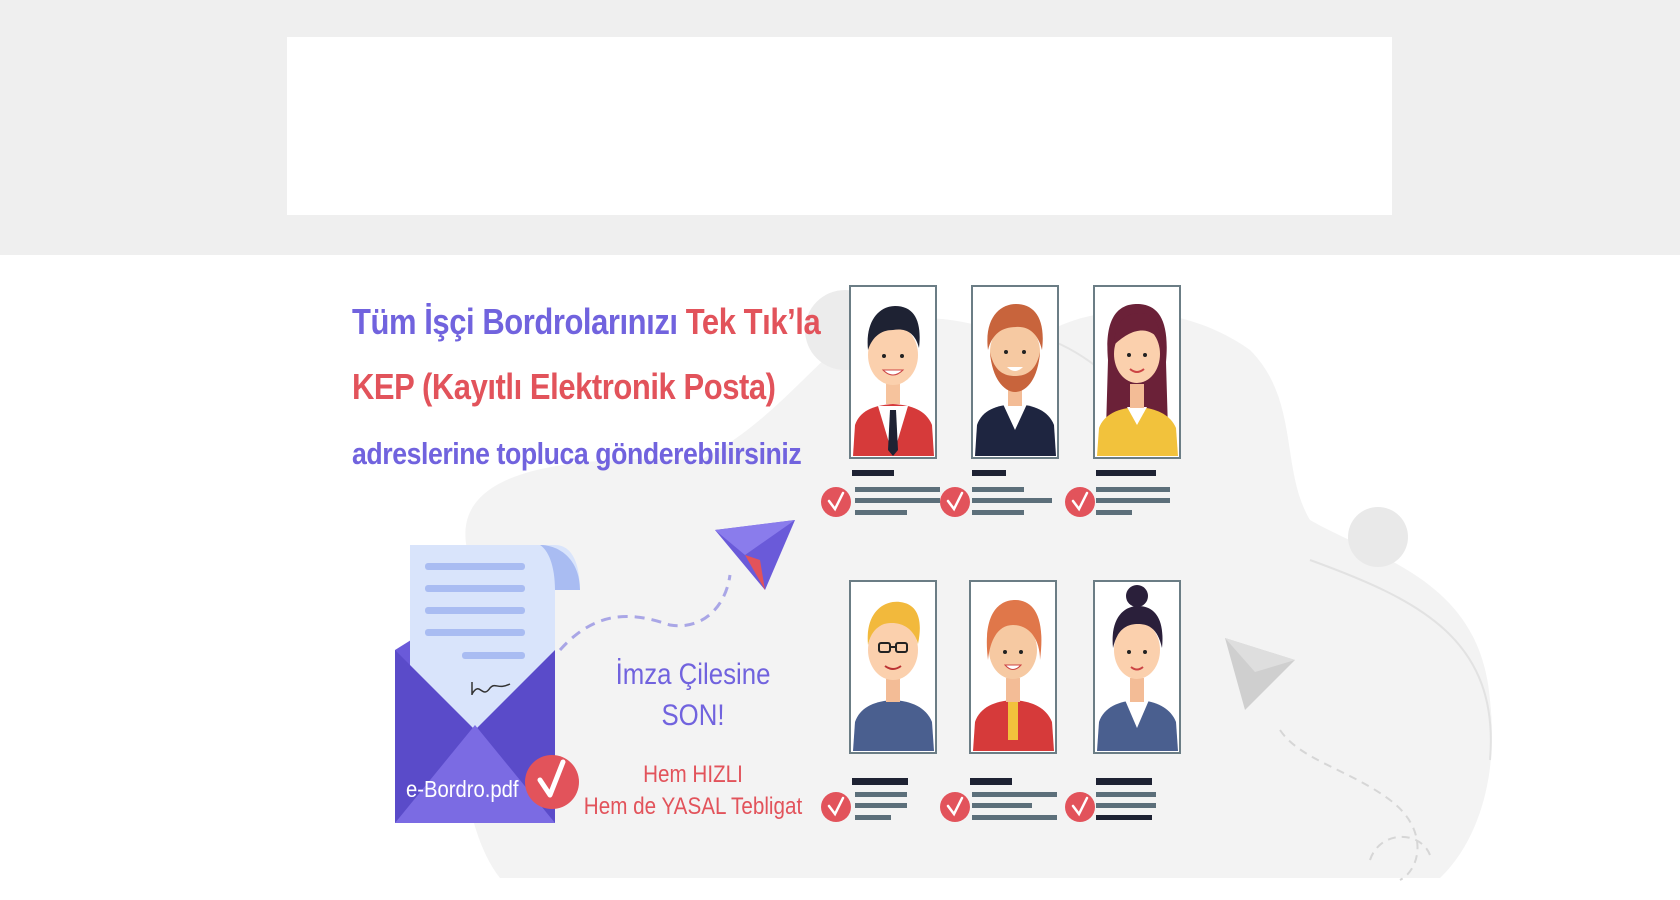 This screenshot has width=1680, height=900. What do you see at coordinates (693, 774) in the screenshot?
I see `tagline-line-1: Hem HIZLI` at bounding box center [693, 774].